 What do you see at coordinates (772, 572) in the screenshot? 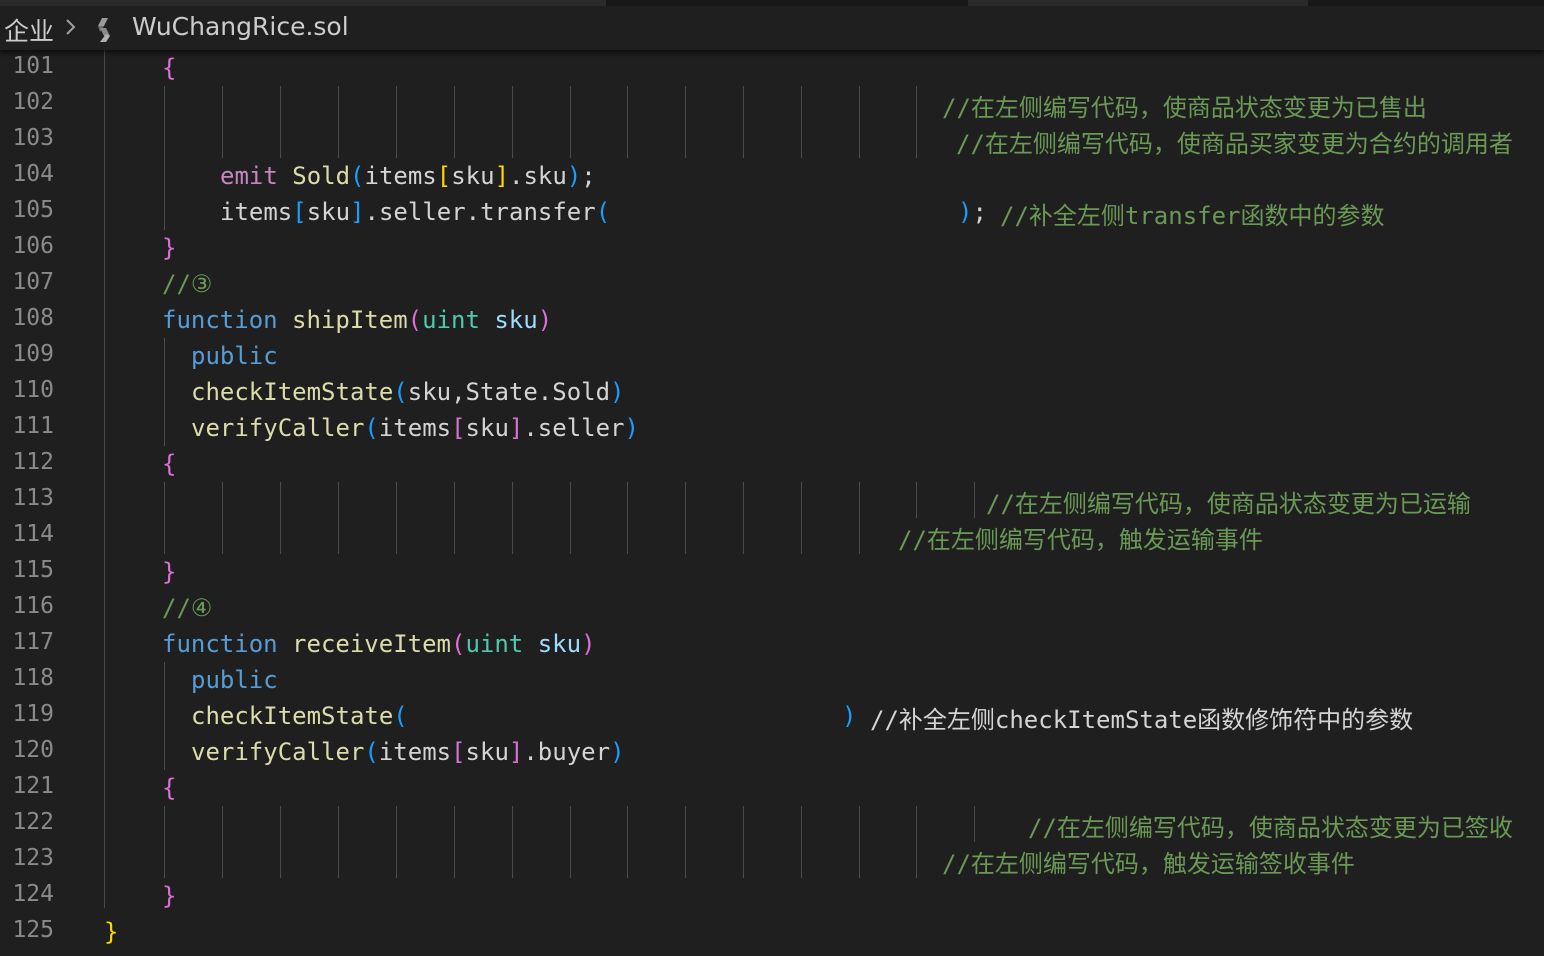
I see `code-line: 115 }` at bounding box center [772, 572].